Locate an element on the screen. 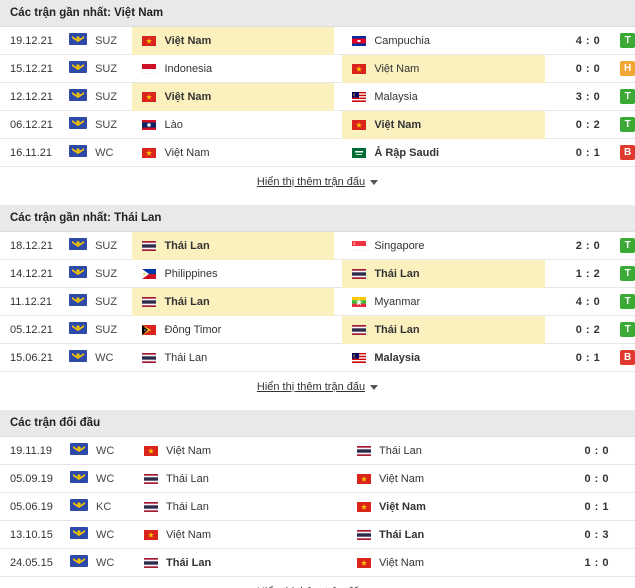 The height and width of the screenshot is (588, 635). home-team: Đông Timor is located at coordinates (233, 330).